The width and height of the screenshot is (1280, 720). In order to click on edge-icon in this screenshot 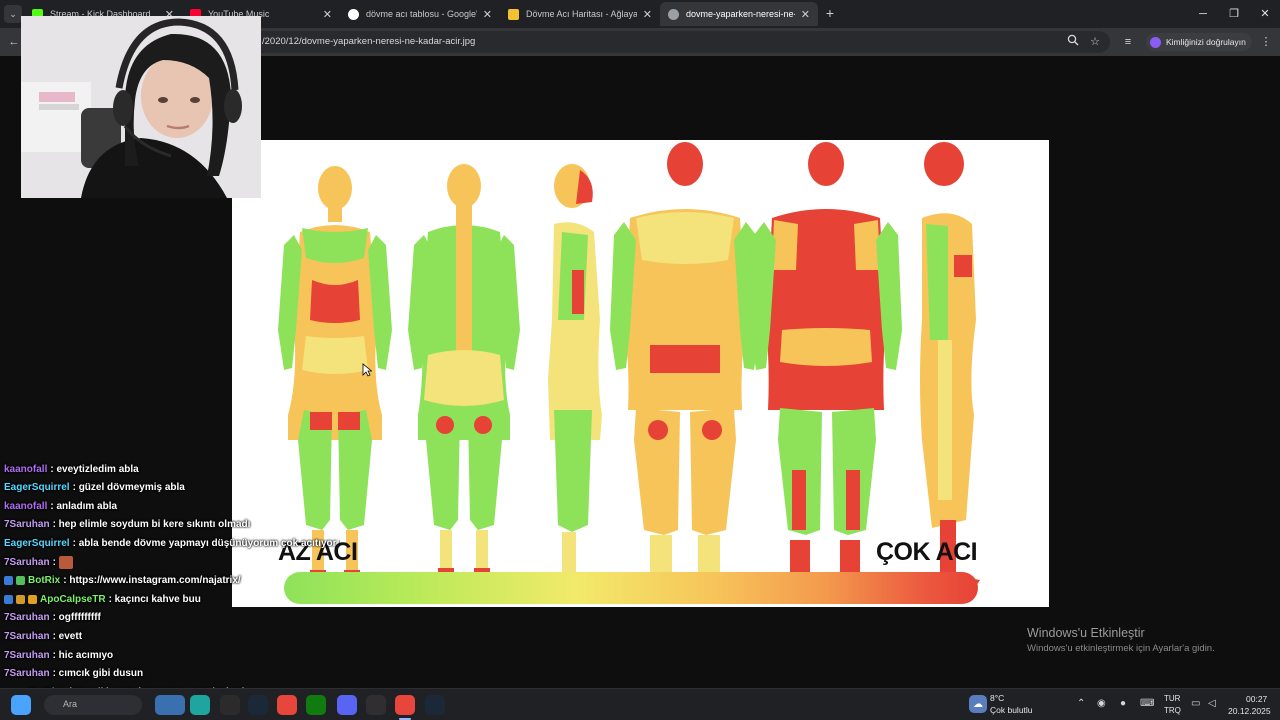, I will do `click(200, 705)`.